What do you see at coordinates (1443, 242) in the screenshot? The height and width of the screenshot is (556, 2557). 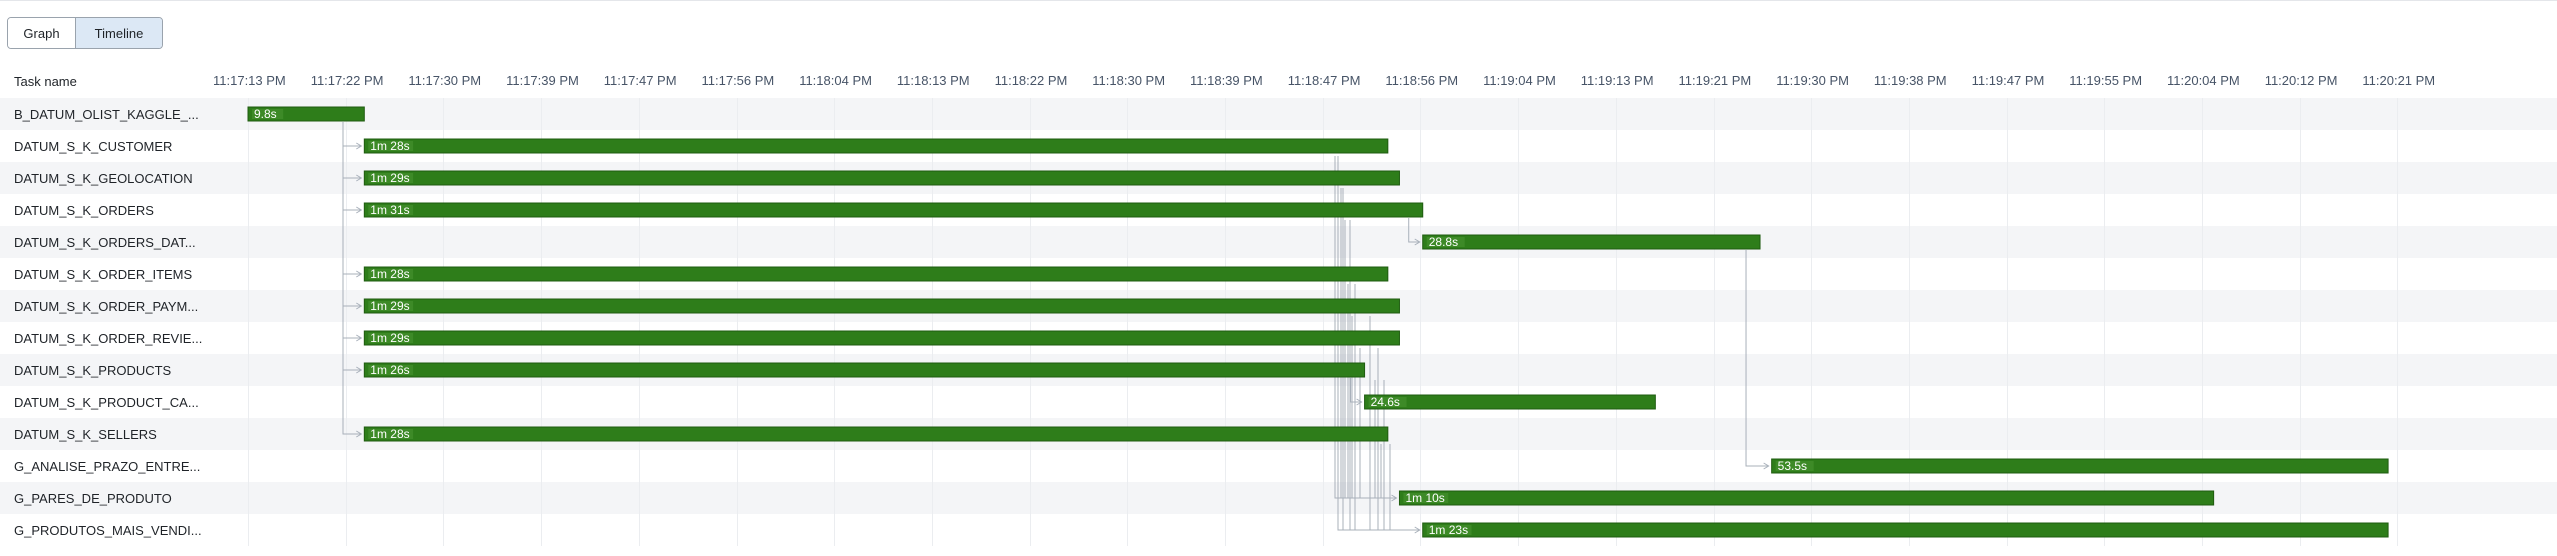 I see `task-duration-label: 28.8s` at bounding box center [1443, 242].